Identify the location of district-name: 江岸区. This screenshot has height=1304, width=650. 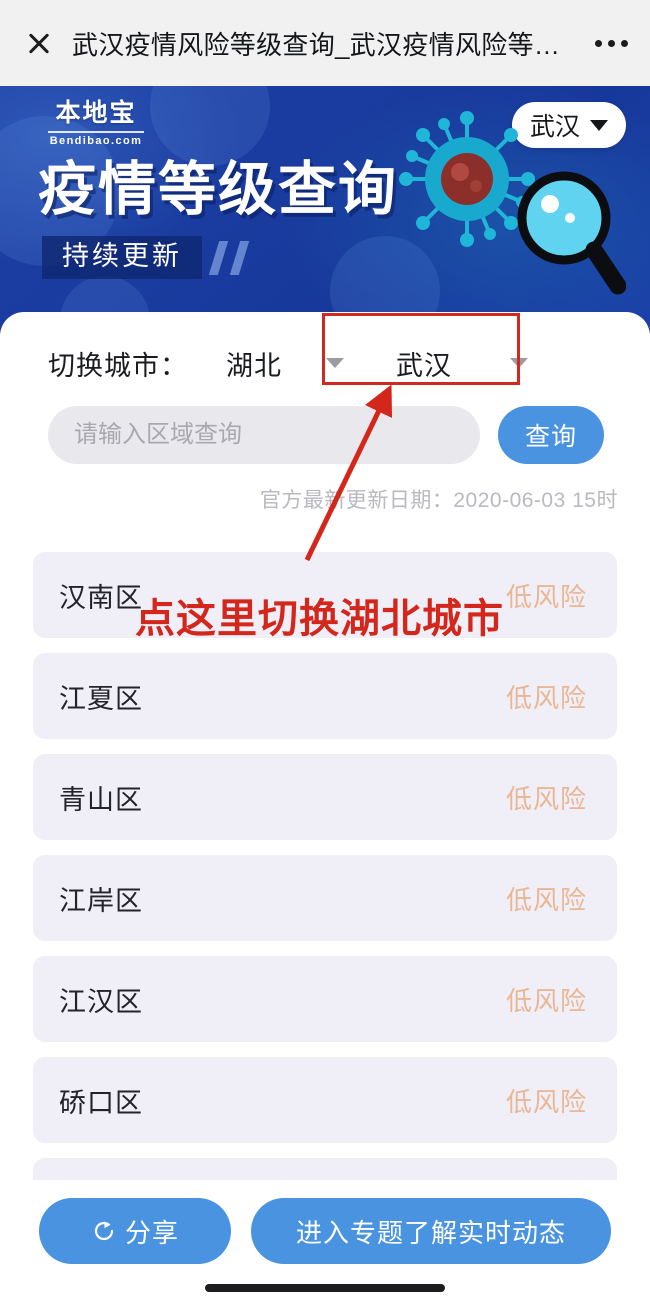
(101, 900).